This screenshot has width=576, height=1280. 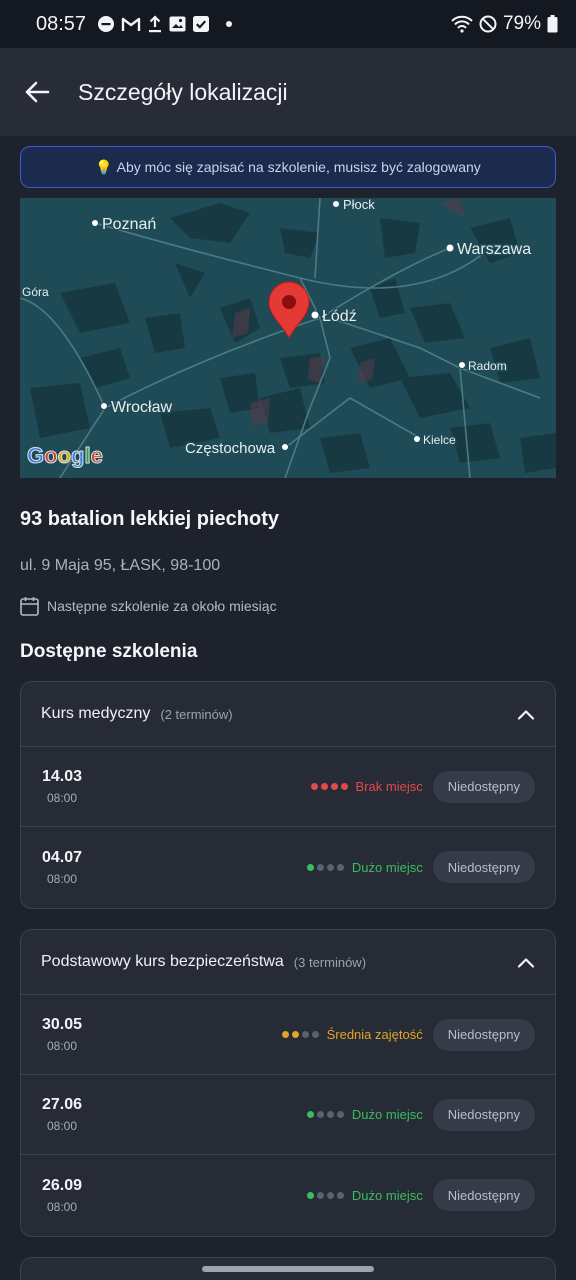 What do you see at coordinates (162, 606) in the screenshot?
I see `next-training-text: Następne szkolenie za około miesiąc` at bounding box center [162, 606].